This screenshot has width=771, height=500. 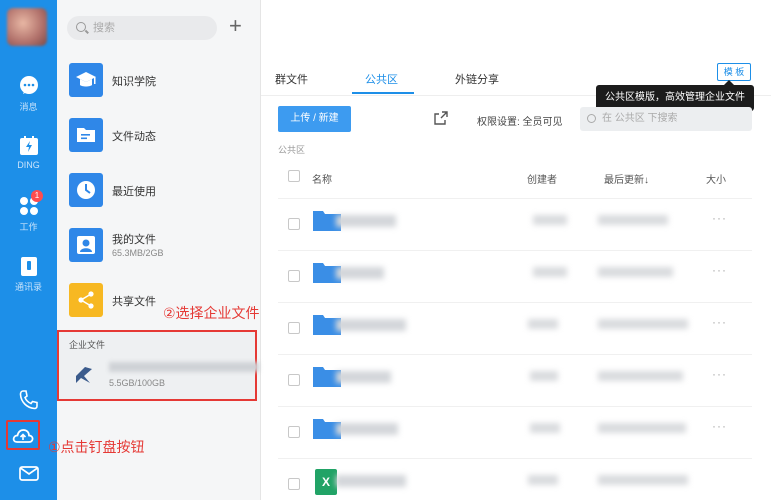 I want to click on rail-phone, so click(x=28, y=400).